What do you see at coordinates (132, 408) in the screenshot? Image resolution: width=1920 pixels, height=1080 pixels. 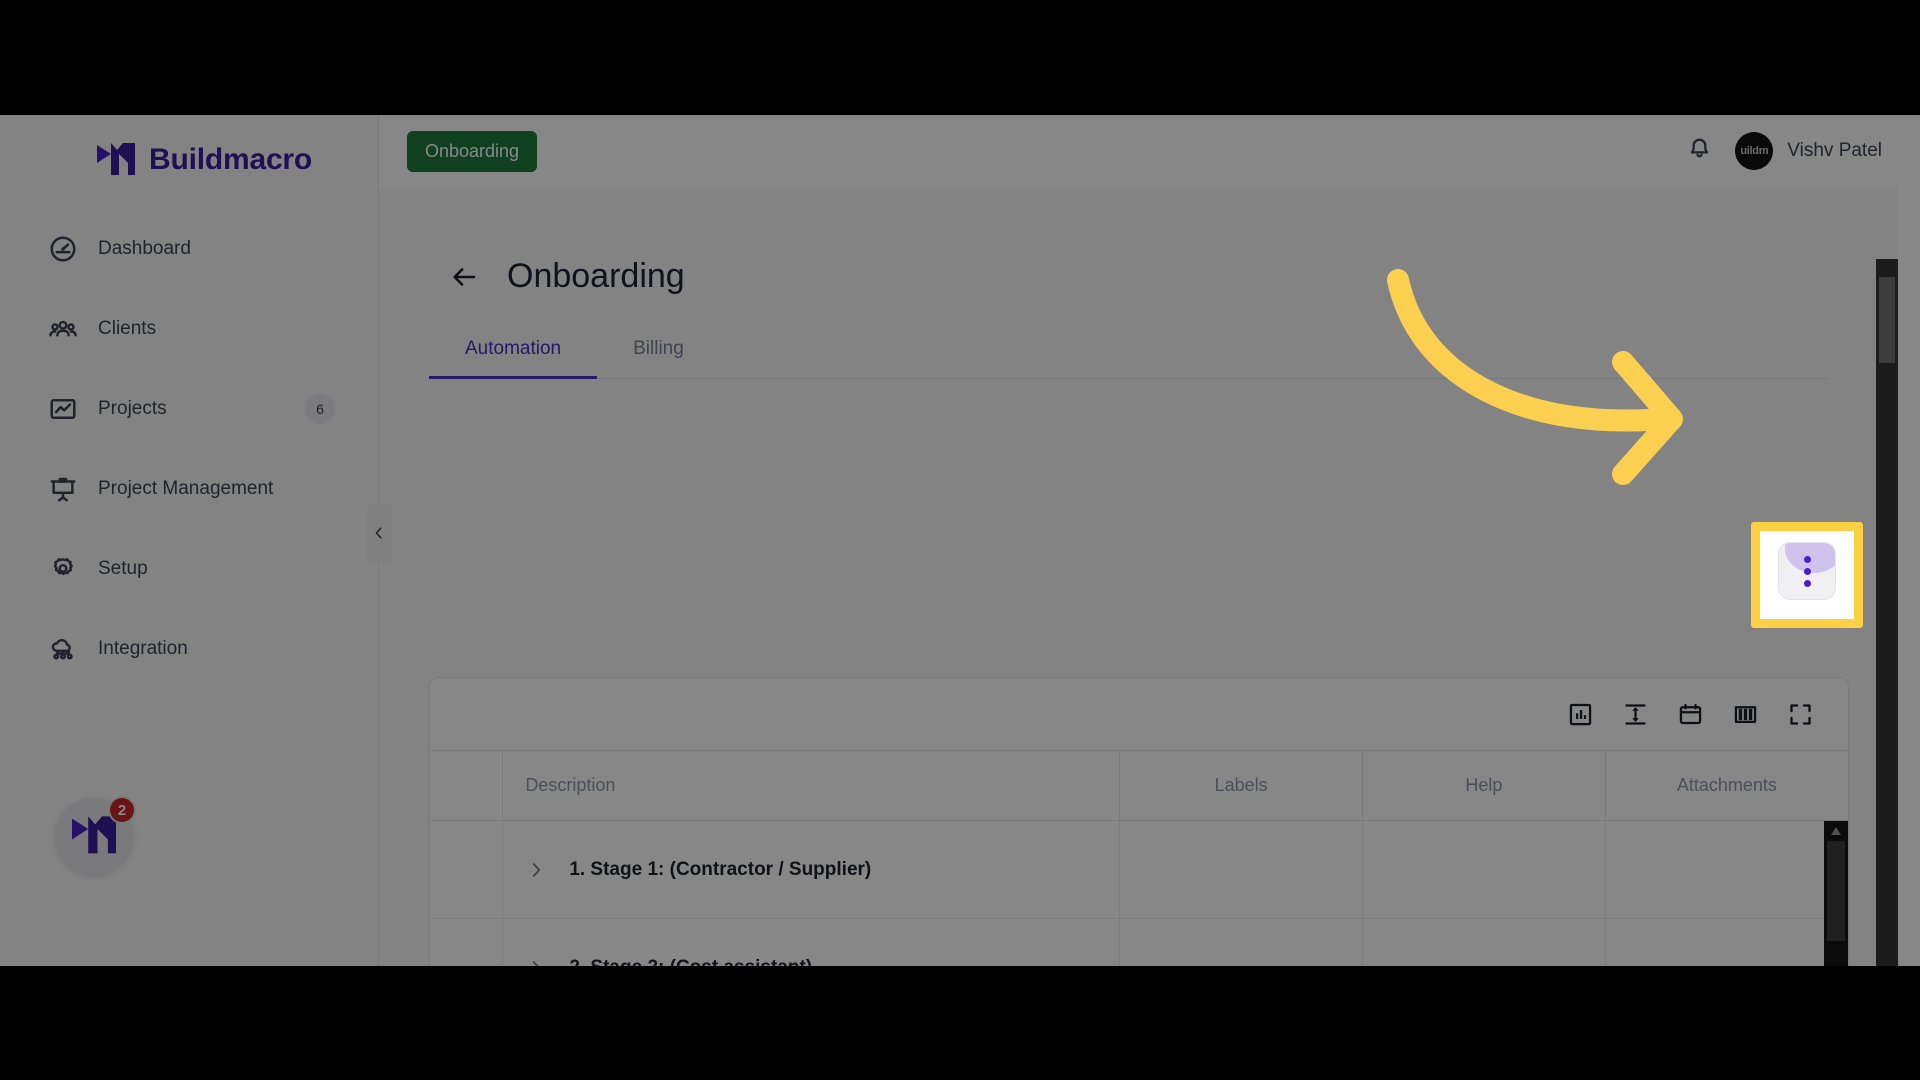 I see `sidebar-item-label: Projects` at bounding box center [132, 408].